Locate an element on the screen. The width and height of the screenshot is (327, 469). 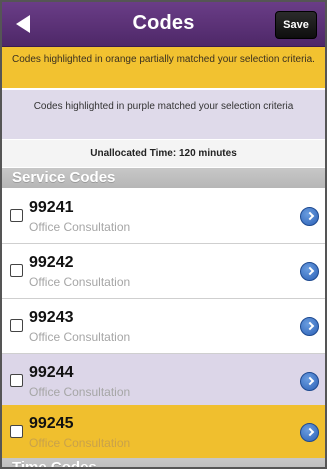
code-number: 99243 is located at coordinates (51, 317).